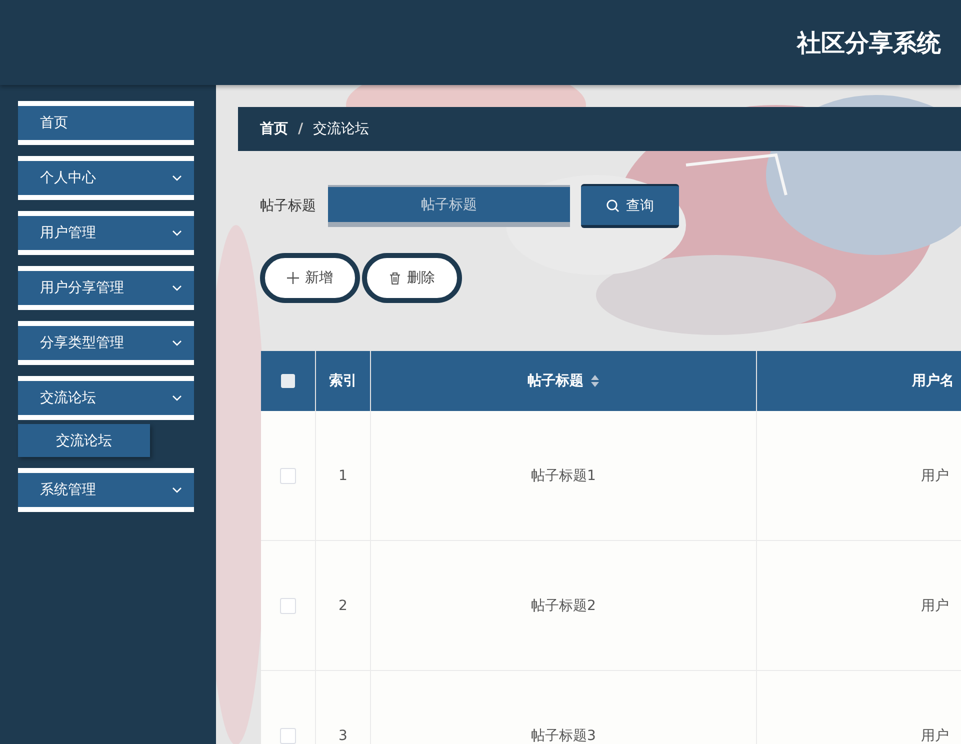  Describe the element at coordinates (563, 381) in the screenshot. I see `column-header: 帖子标题` at that location.